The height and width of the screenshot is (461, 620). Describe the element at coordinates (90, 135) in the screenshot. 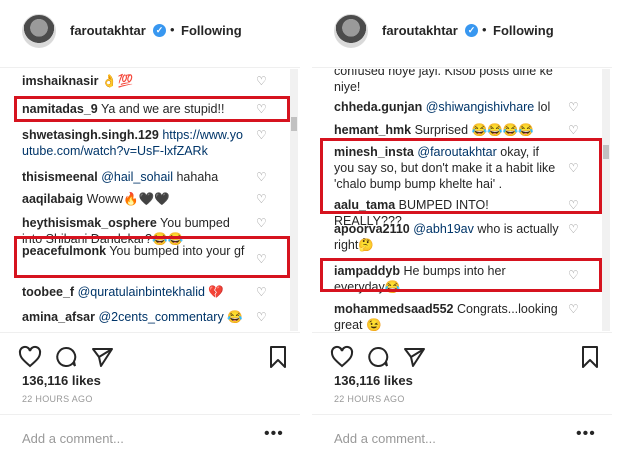

I see `comment-username: shwetasingh.singh.129` at that location.